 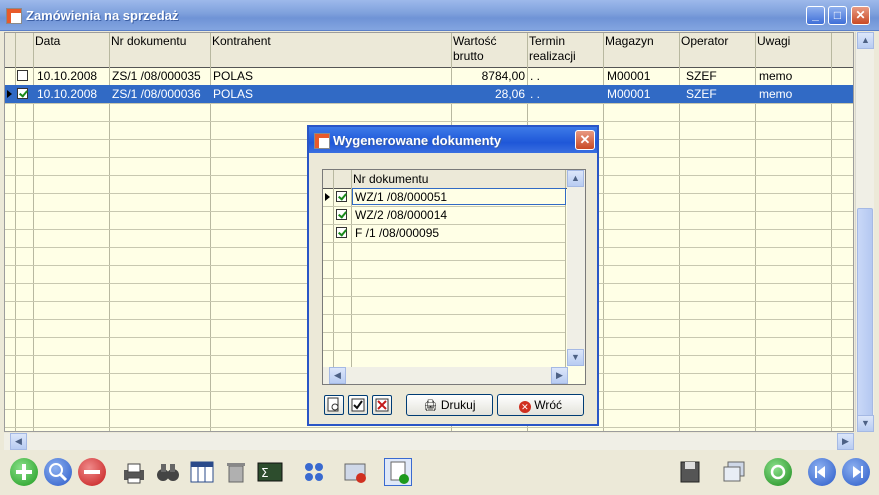 I want to click on document-number: F /1 /08/000095, so click(x=397, y=233).